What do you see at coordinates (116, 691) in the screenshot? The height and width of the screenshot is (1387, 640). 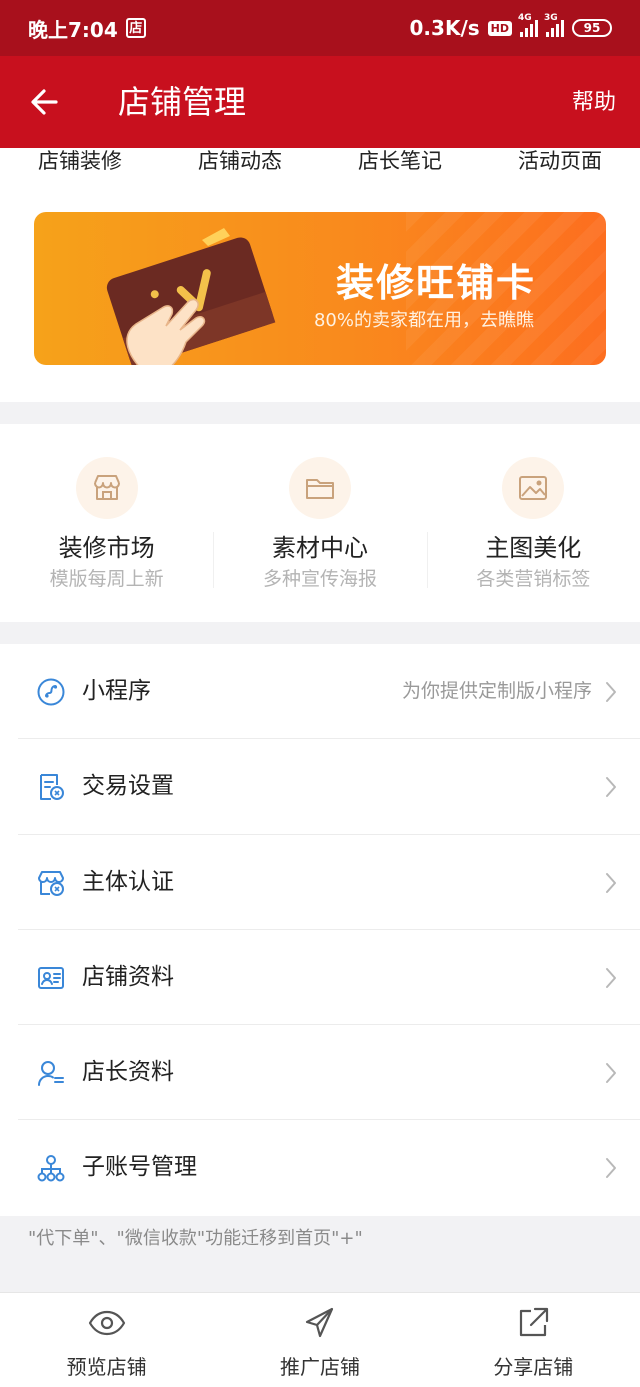 I see `menu-item-label: 小程序` at bounding box center [116, 691].